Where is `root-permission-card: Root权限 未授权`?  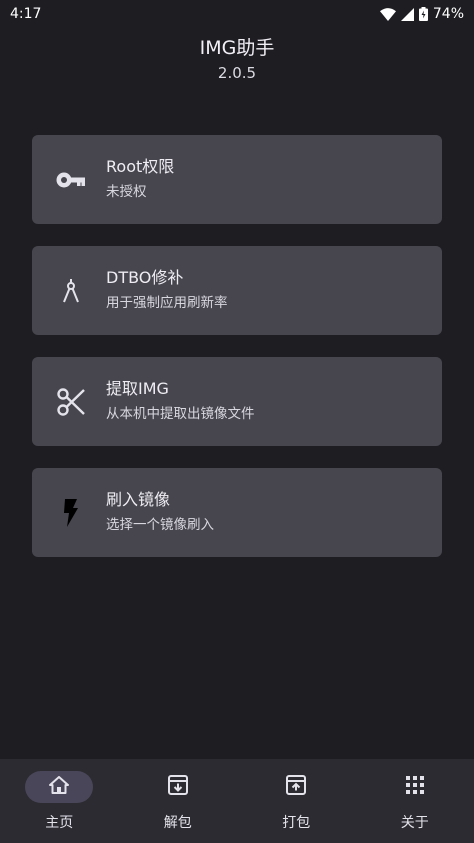 root-permission-card: Root权限 未授权 is located at coordinates (237, 179).